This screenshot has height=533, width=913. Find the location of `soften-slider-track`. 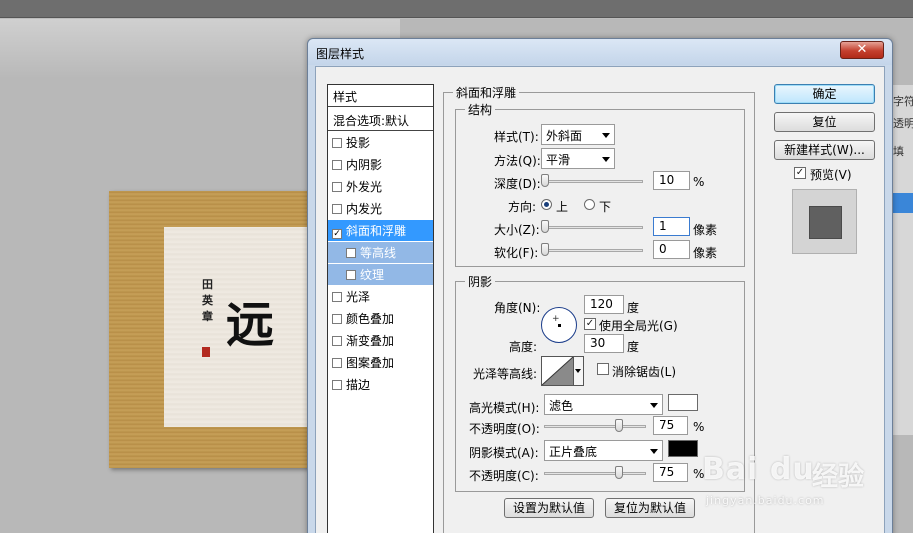

soften-slider-track is located at coordinates (592, 250).